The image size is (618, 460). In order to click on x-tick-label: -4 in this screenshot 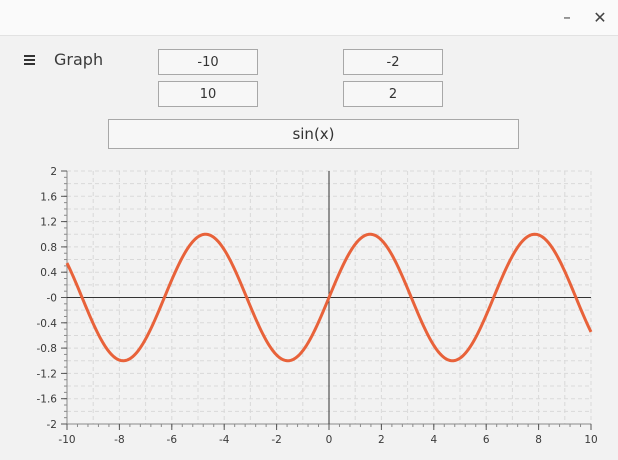, I will do `click(224, 440)`.